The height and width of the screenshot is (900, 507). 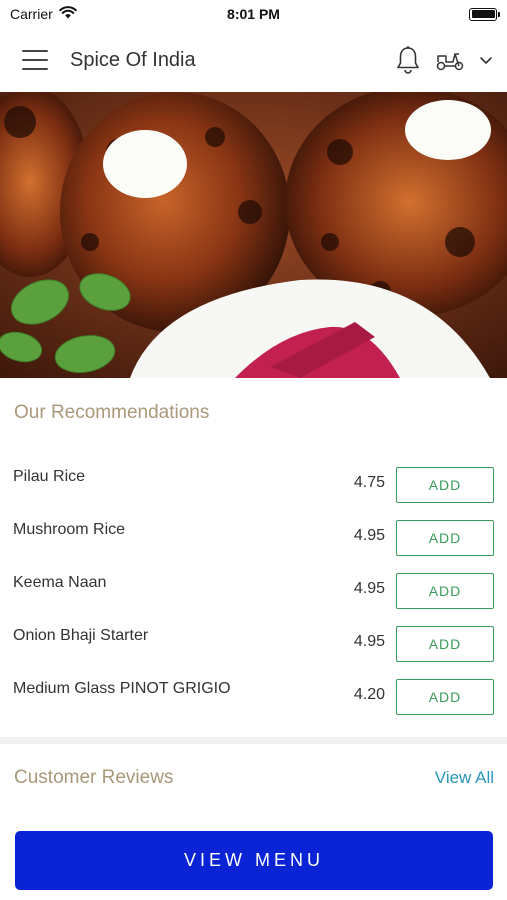 I want to click on list-item: Keema Naan 4.95 ADD, so click(x=253, y=590).